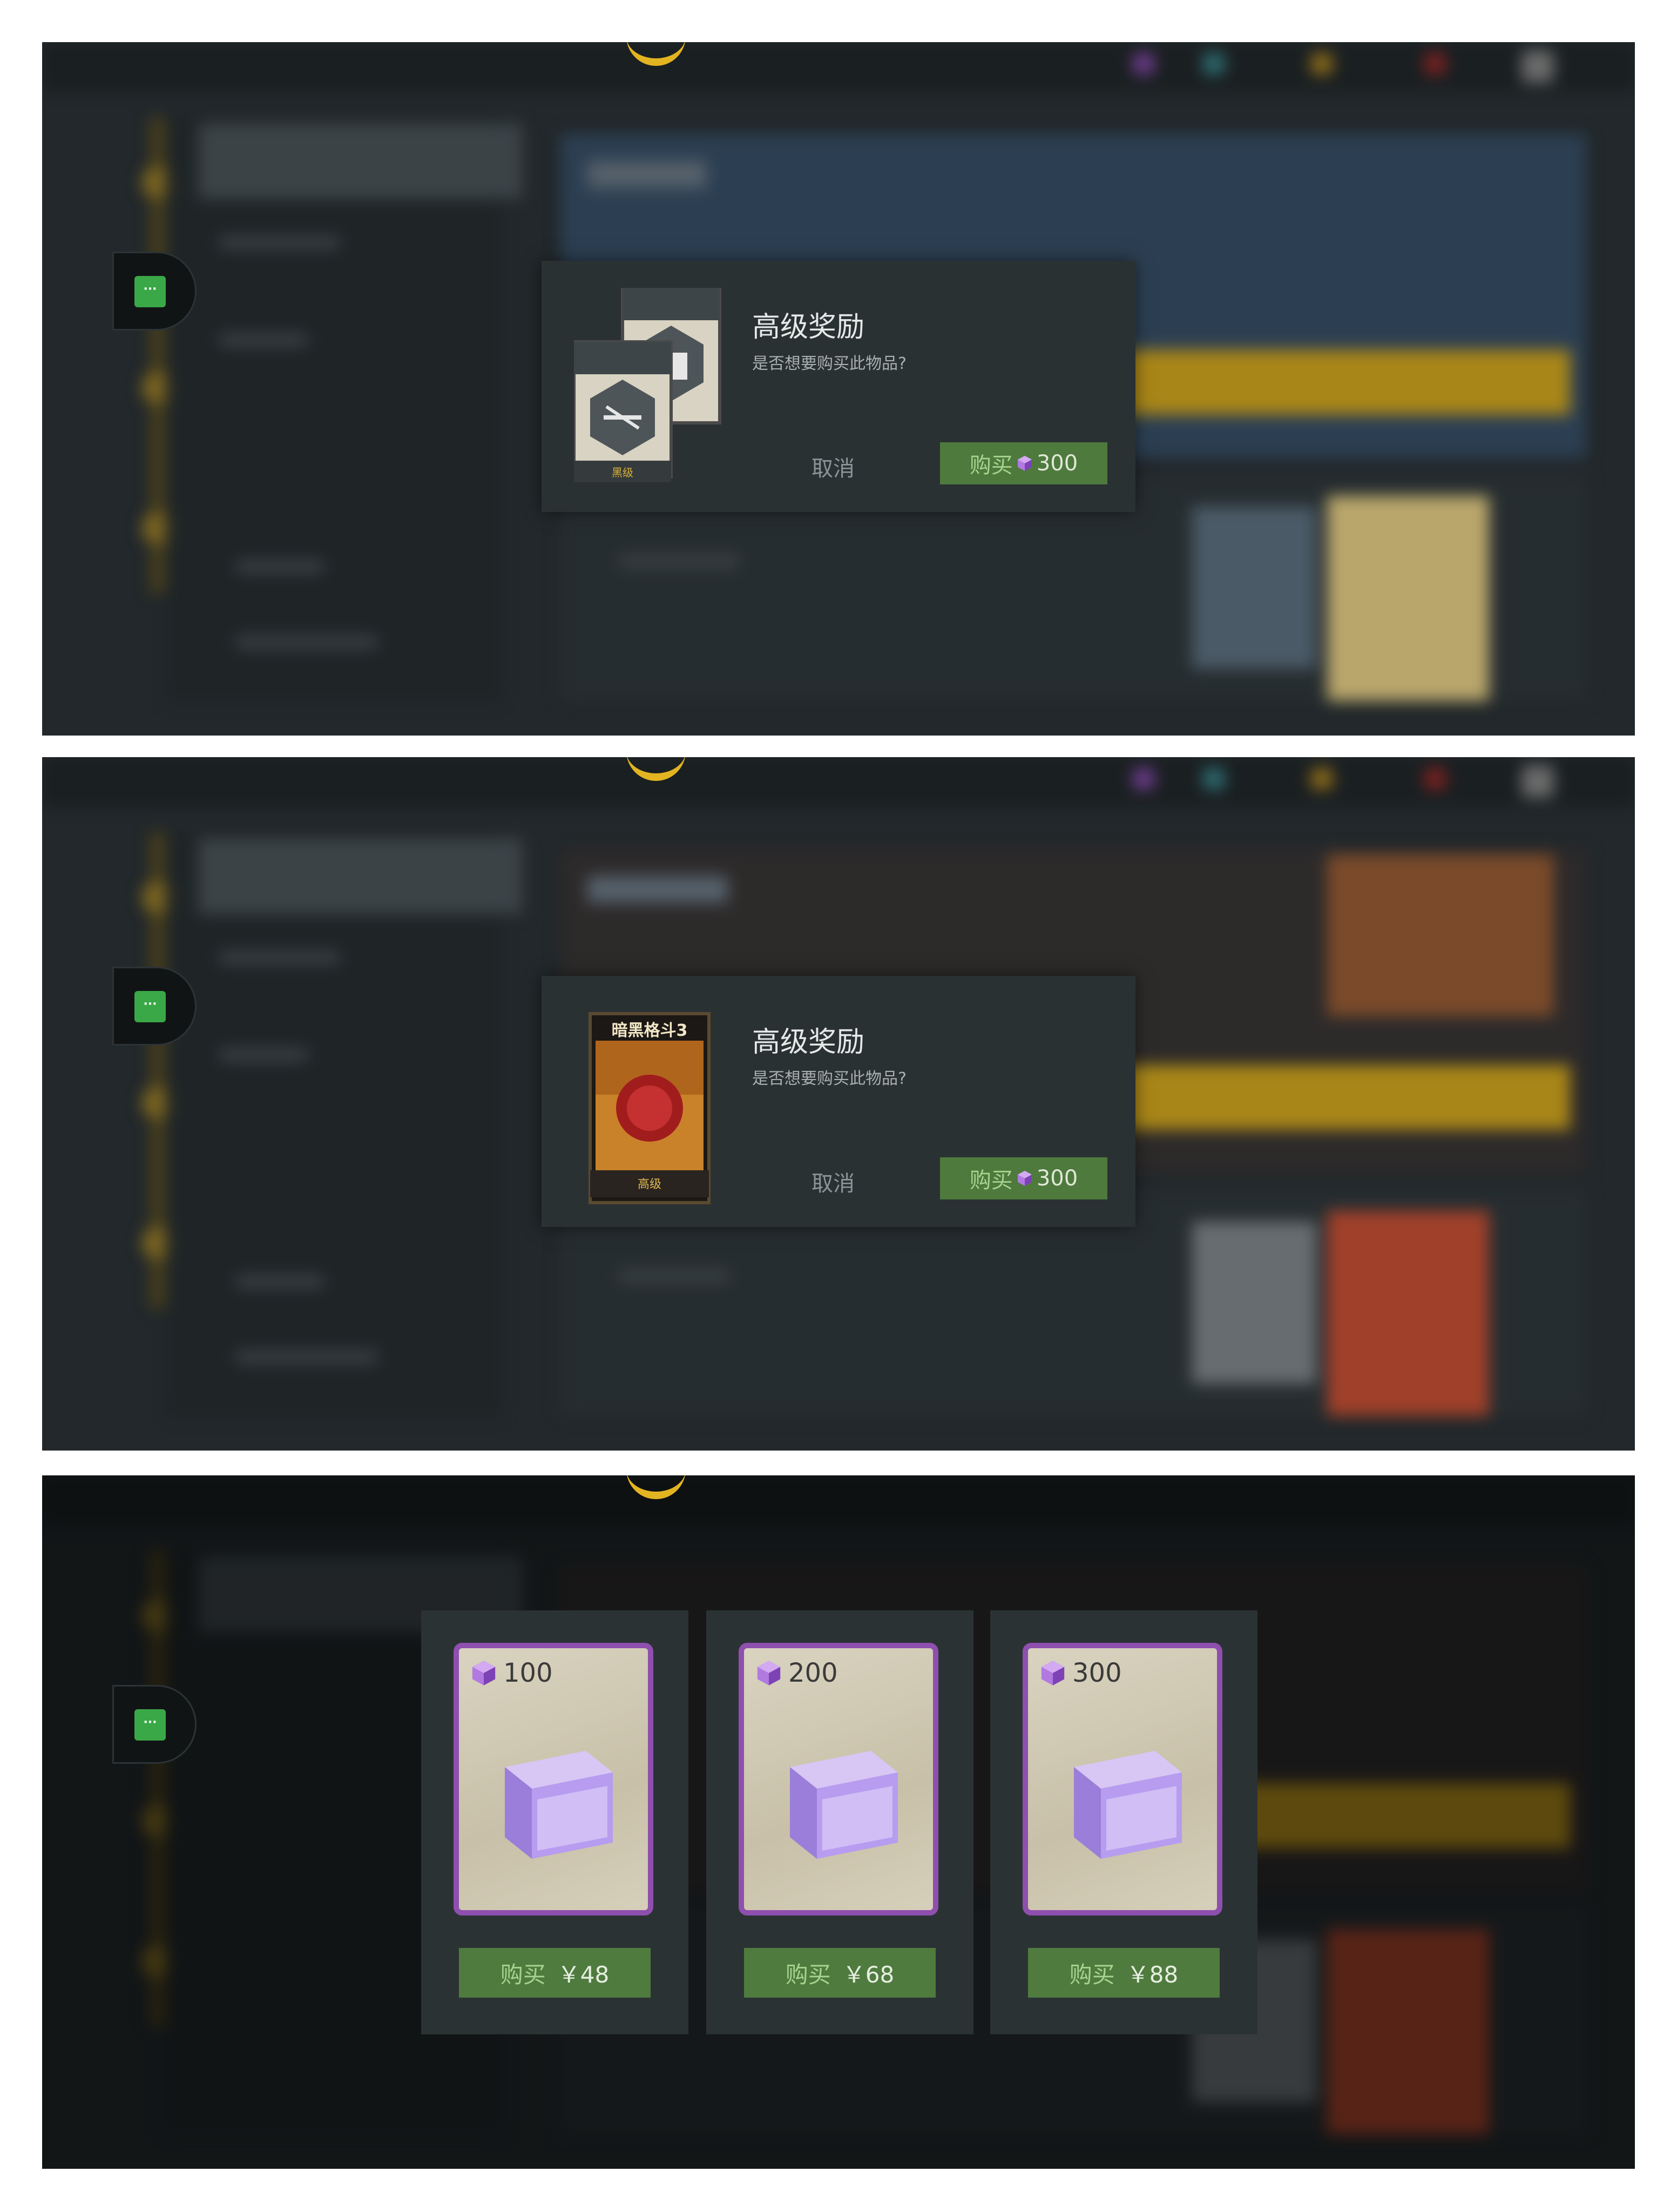 This screenshot has width=1677, height=2212. I want to click on gem-amount: 300, so click(1080, 1673).